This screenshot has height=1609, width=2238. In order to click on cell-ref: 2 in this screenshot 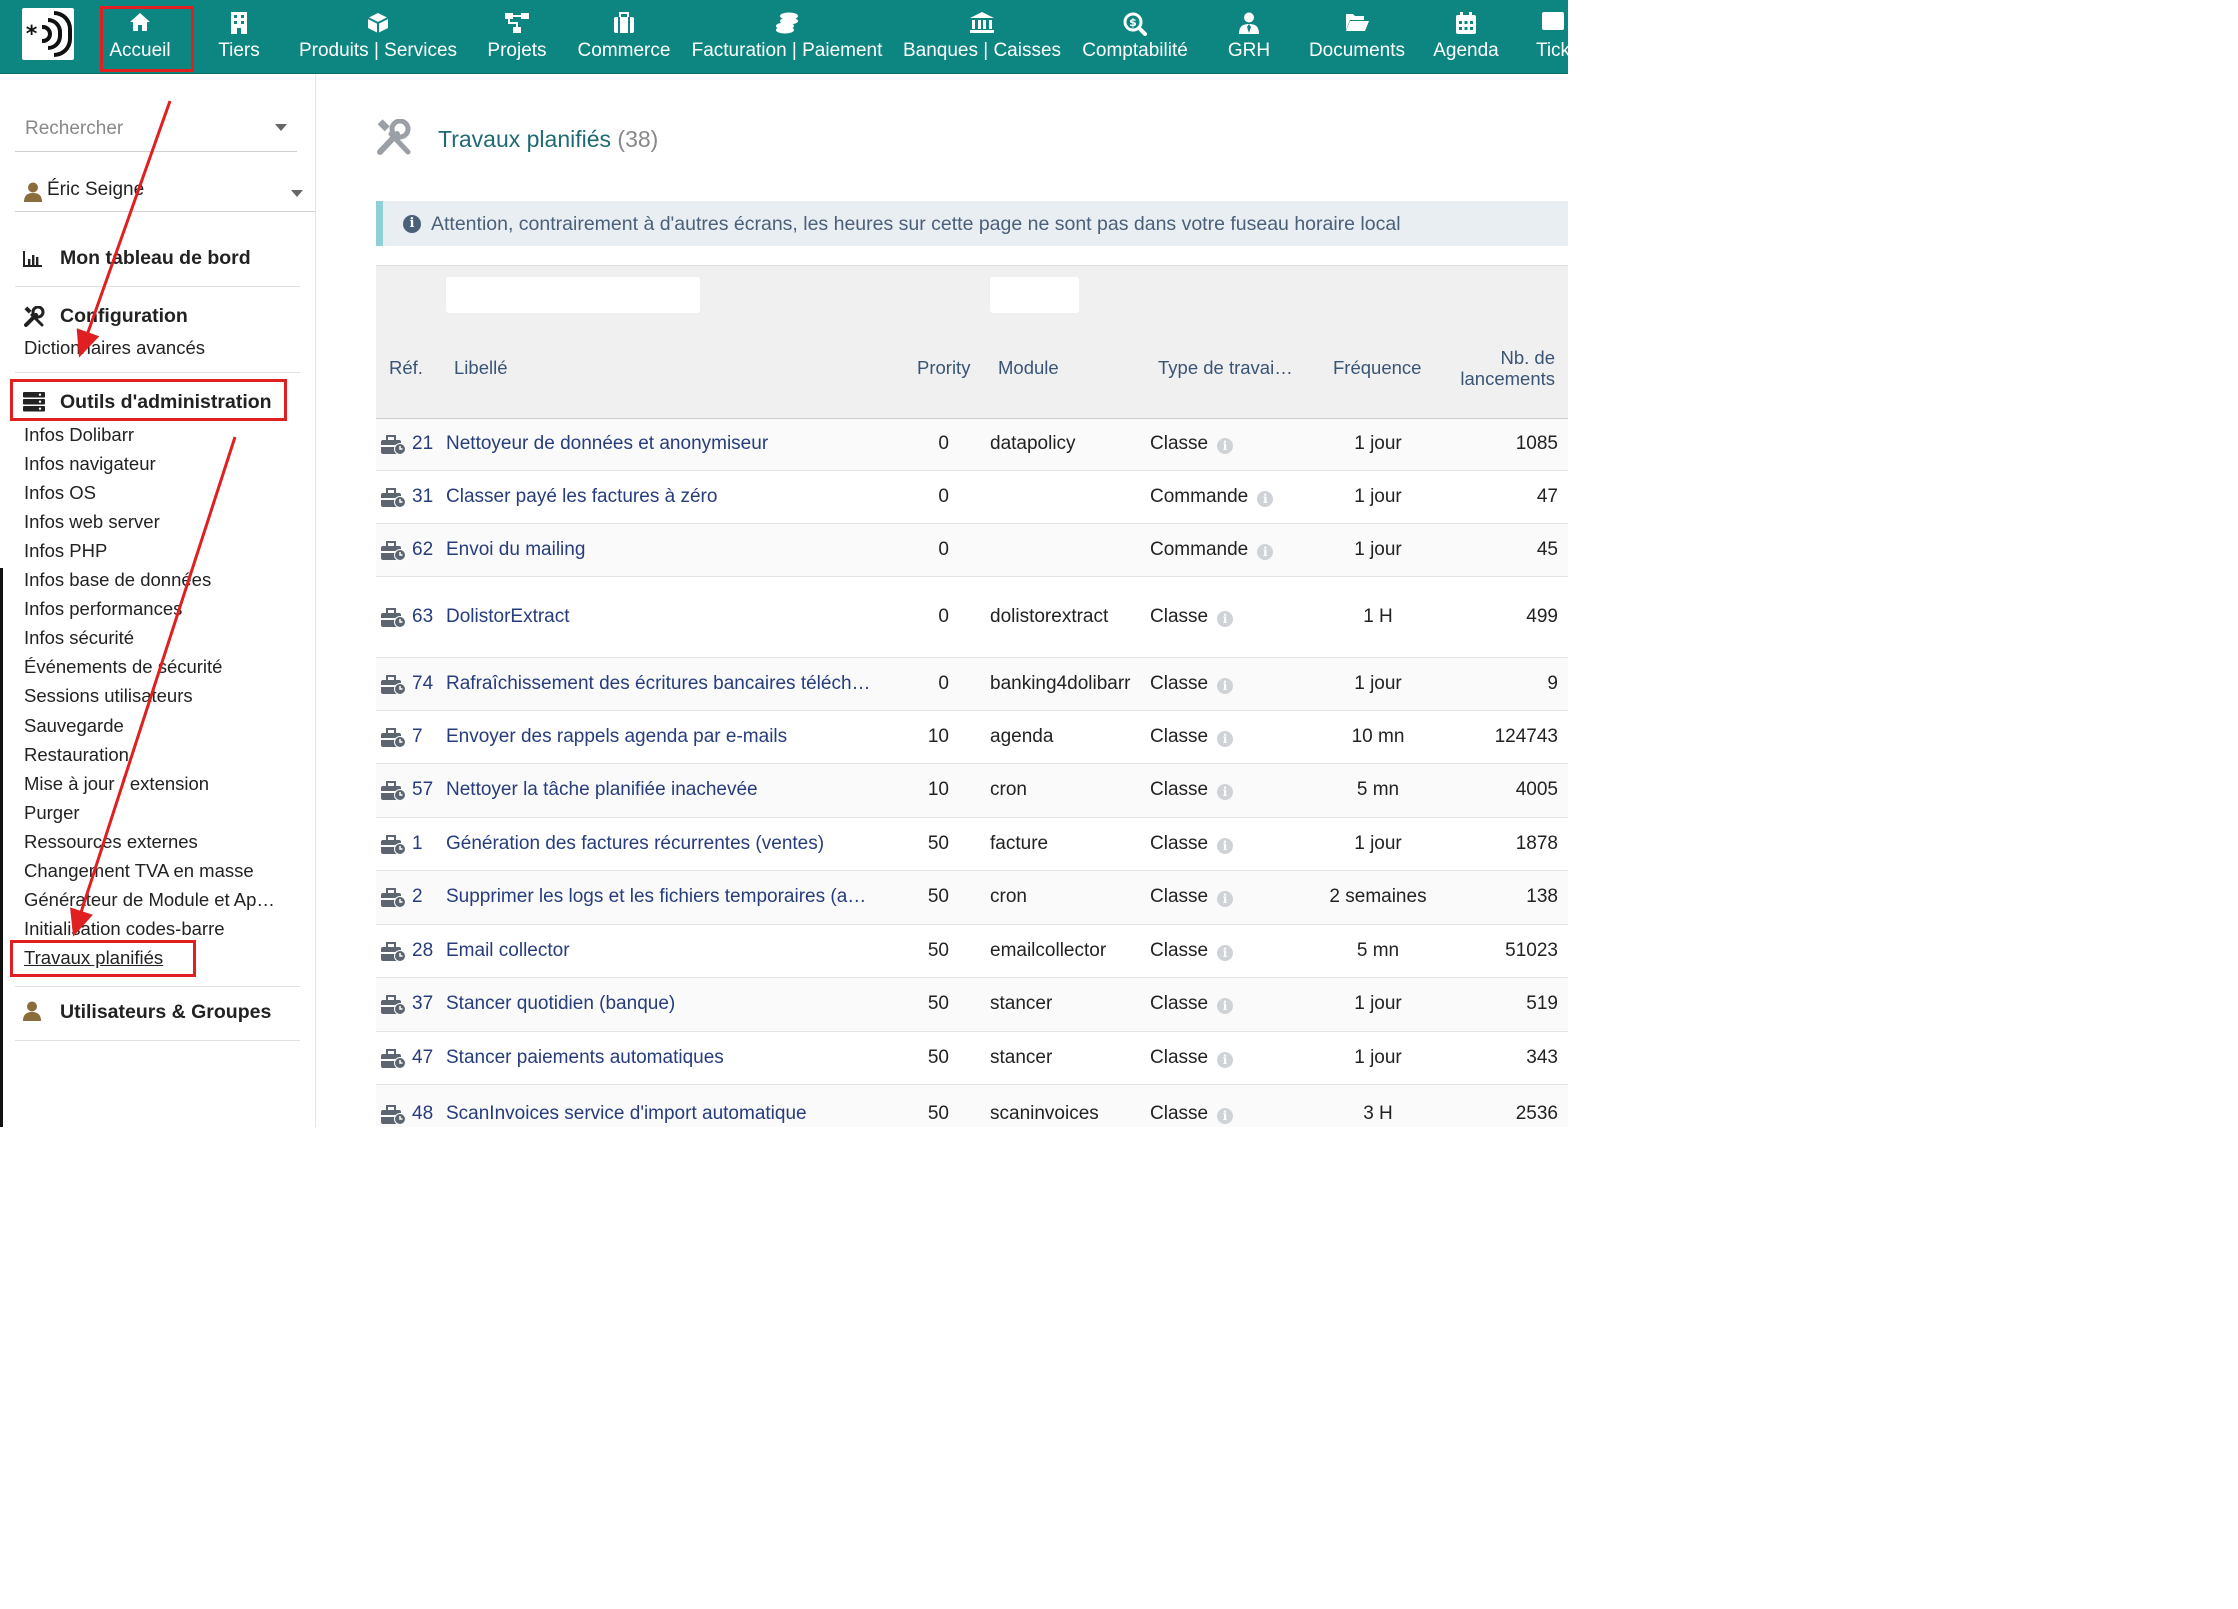, I will do `click(417, 897)`.